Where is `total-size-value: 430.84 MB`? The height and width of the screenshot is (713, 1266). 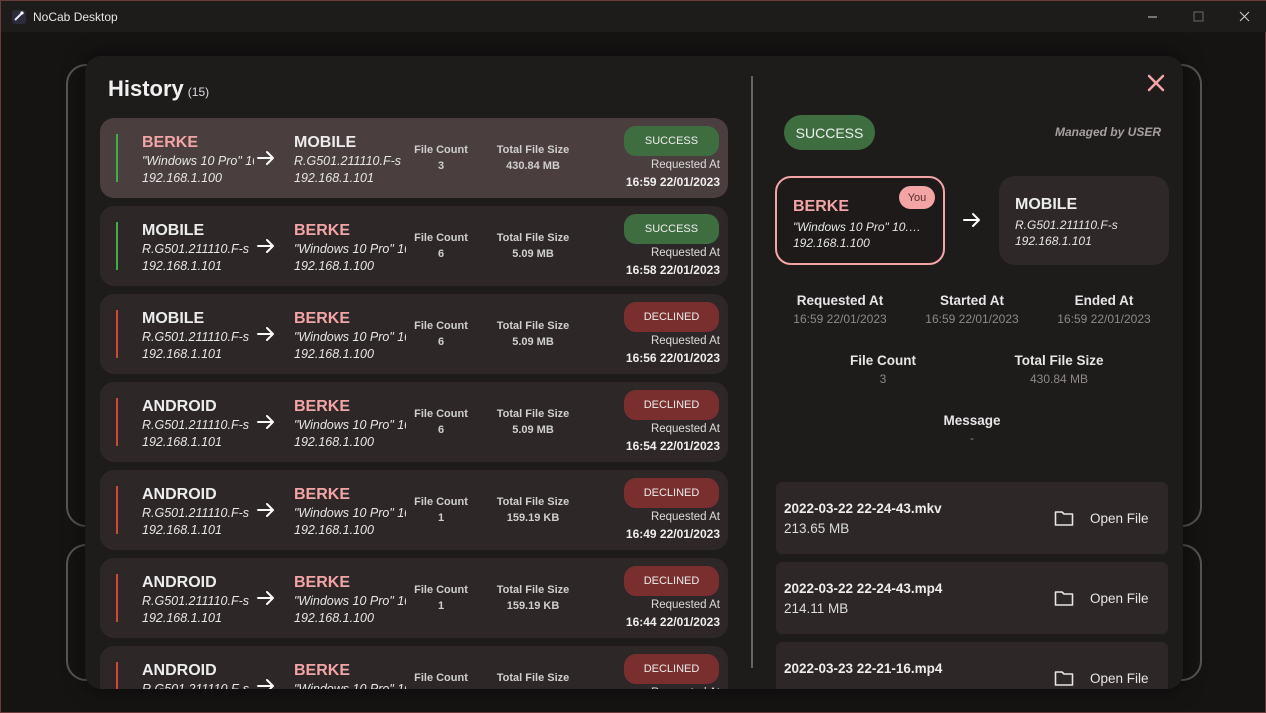 total-size-value: 430.84 MB is located at coordinates (1059, 379).